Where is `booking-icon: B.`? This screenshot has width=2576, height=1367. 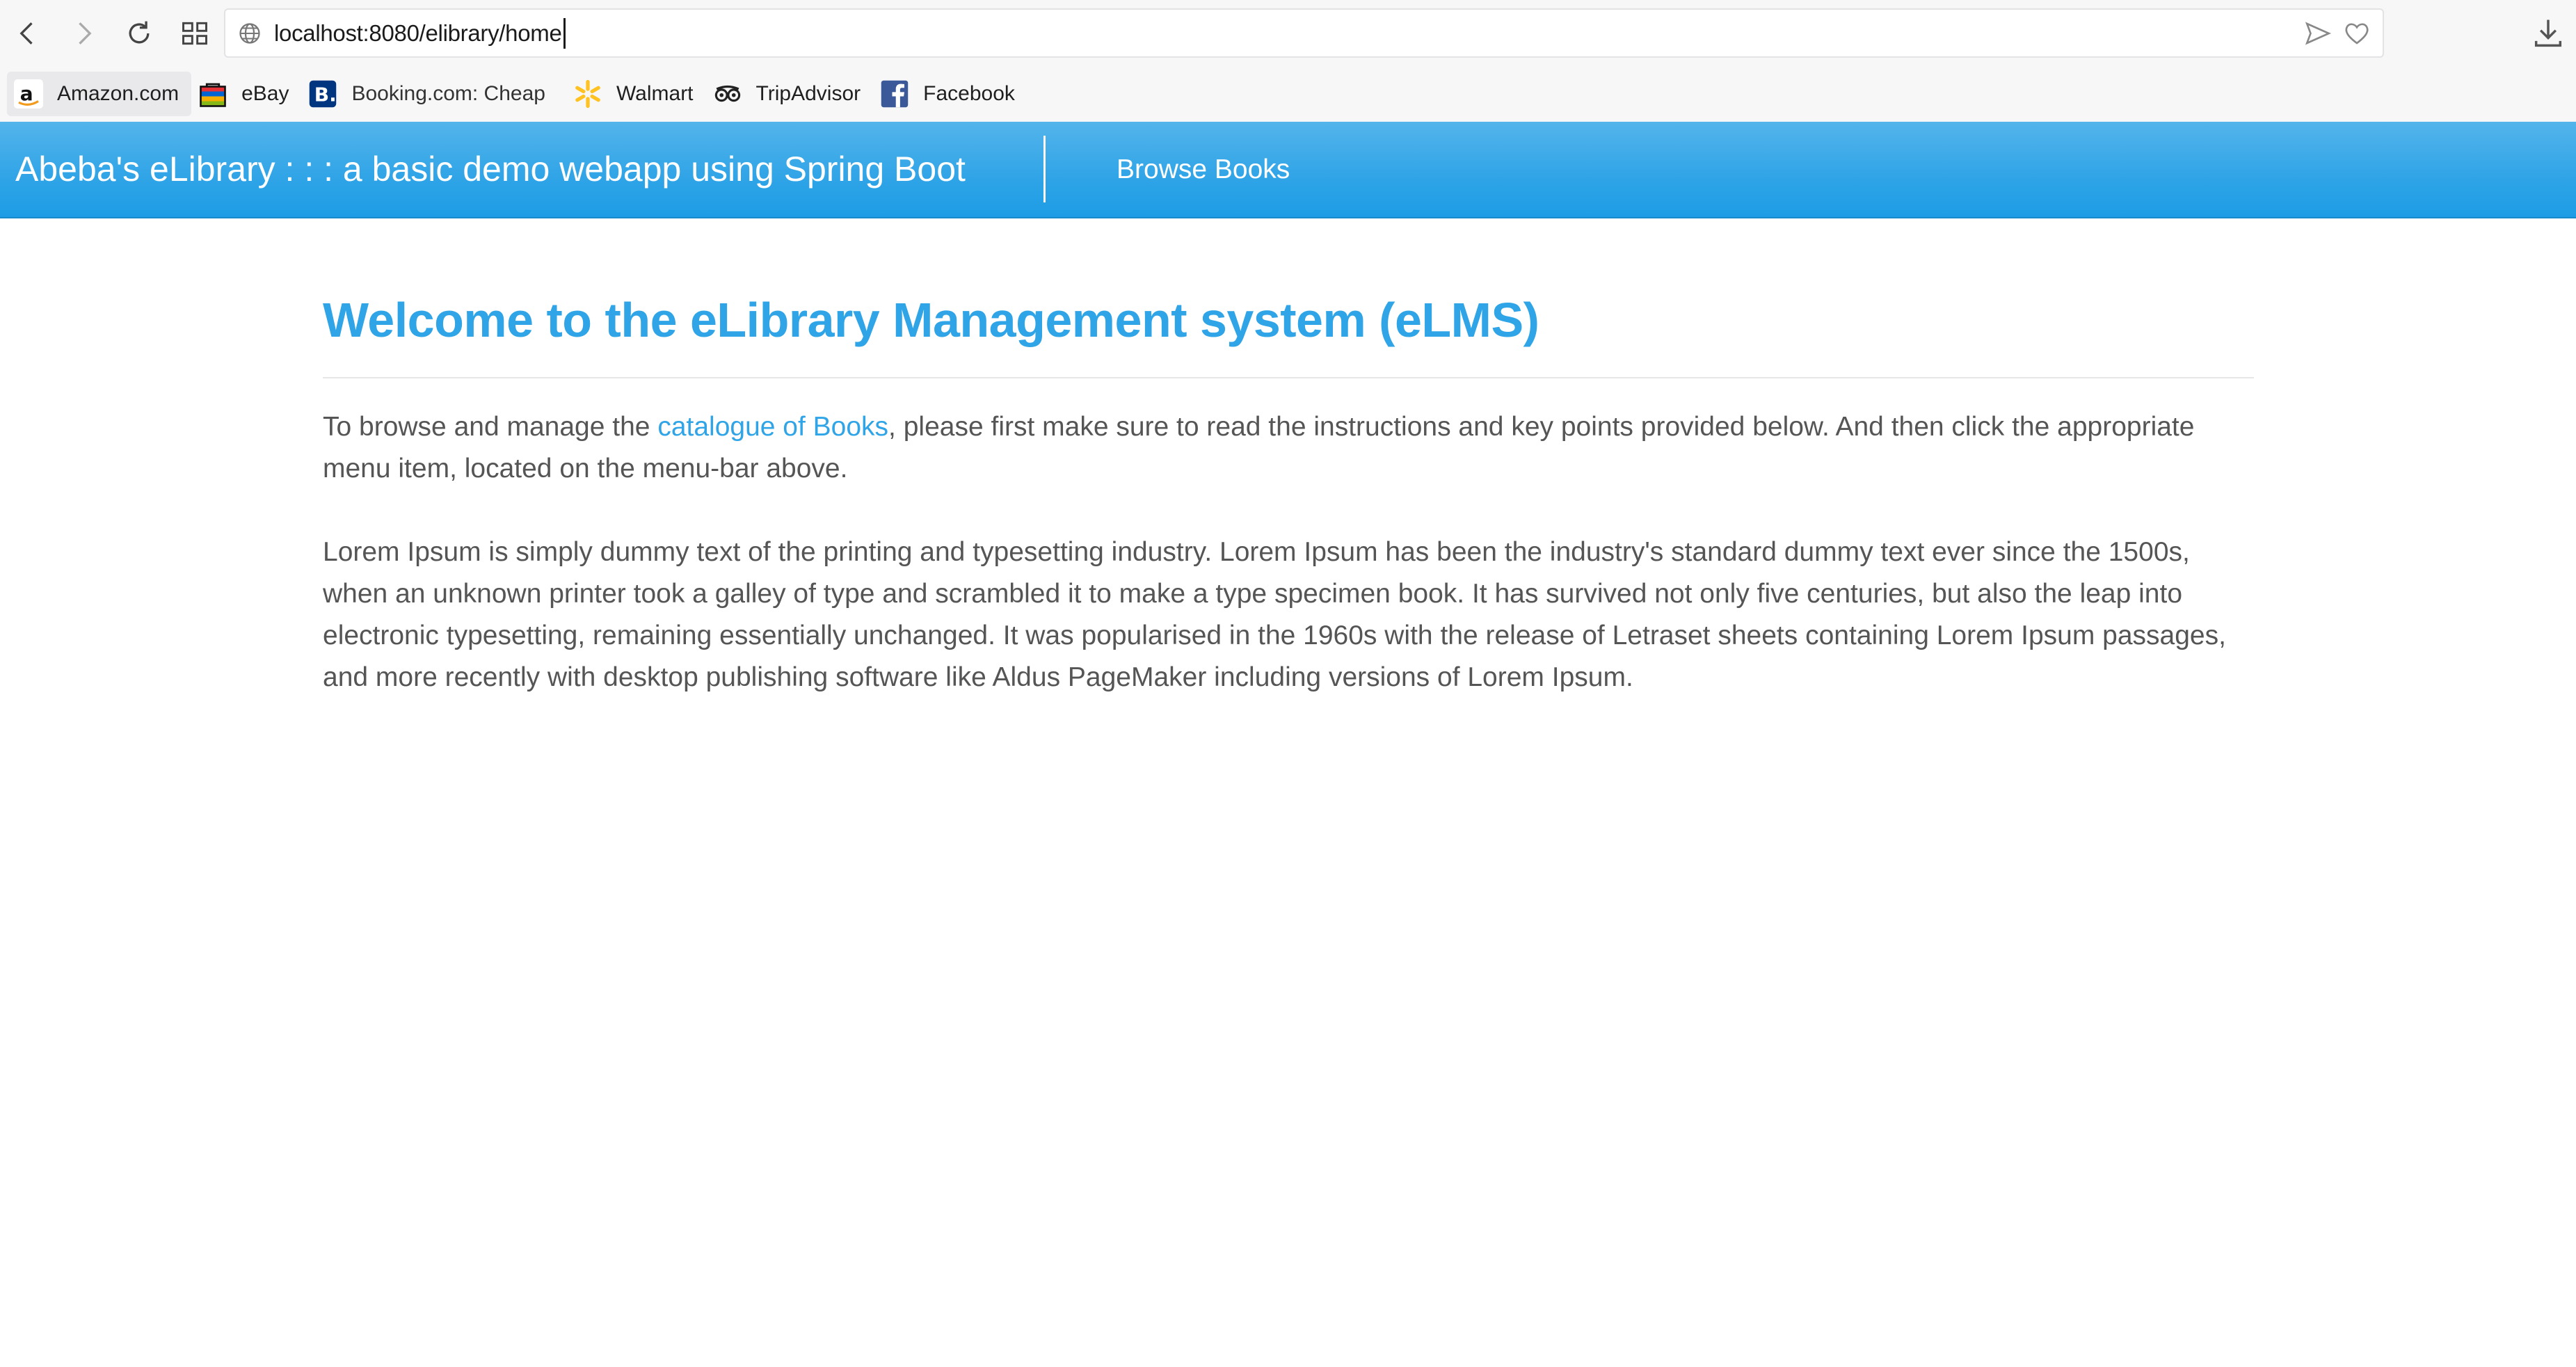
booking-icon: B. is located at coordinates (322, 94).